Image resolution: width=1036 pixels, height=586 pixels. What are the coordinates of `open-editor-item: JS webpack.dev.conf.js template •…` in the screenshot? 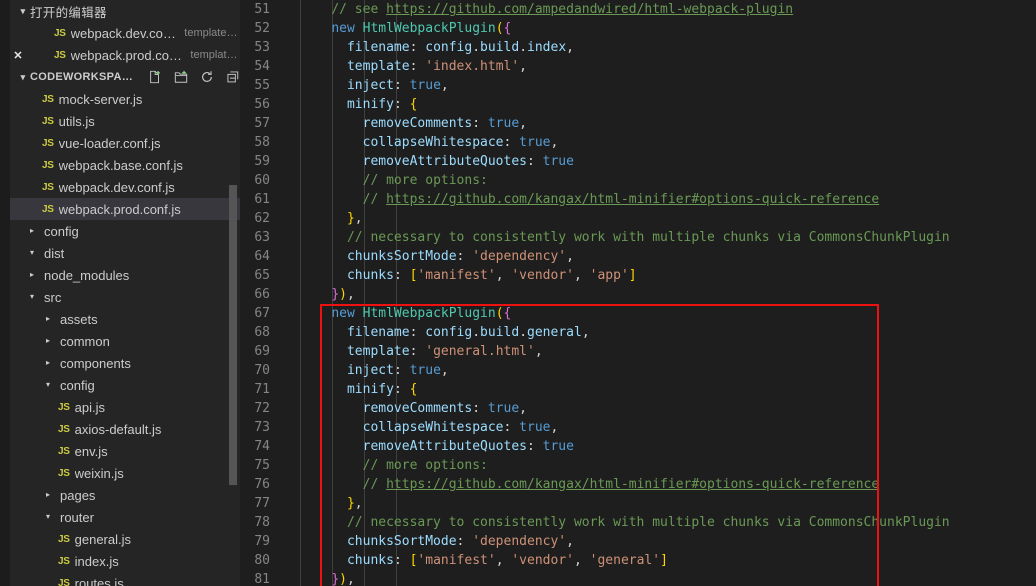 It's located at (125, 33).